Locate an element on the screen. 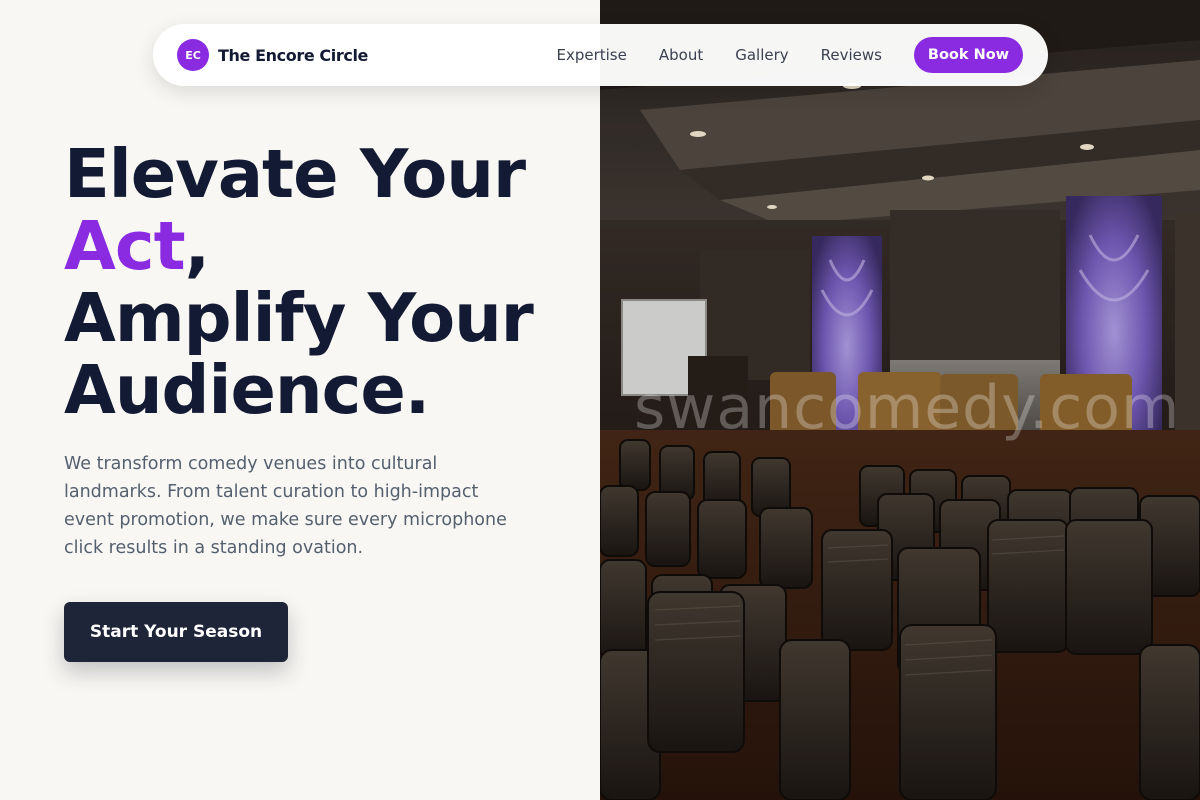  nav-link-about: About is located at coordinates (681, 55).